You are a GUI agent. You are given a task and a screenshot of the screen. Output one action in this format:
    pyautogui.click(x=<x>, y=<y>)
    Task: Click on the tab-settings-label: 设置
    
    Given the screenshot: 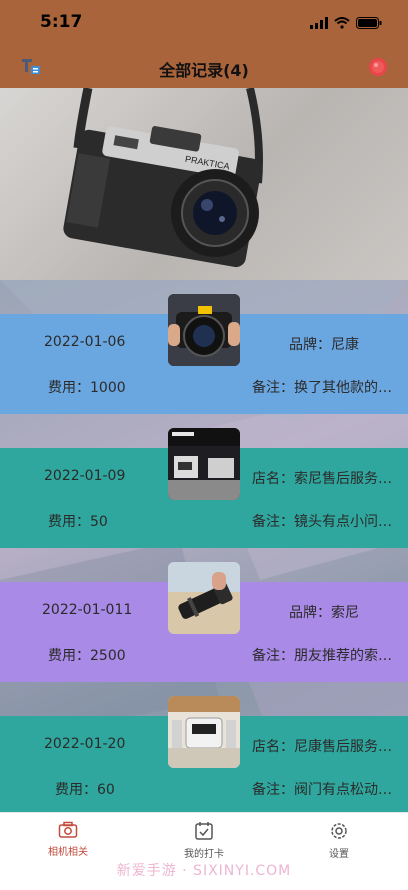 What is the action you would take?
    pyautogui.click(x=339, y=854)
    